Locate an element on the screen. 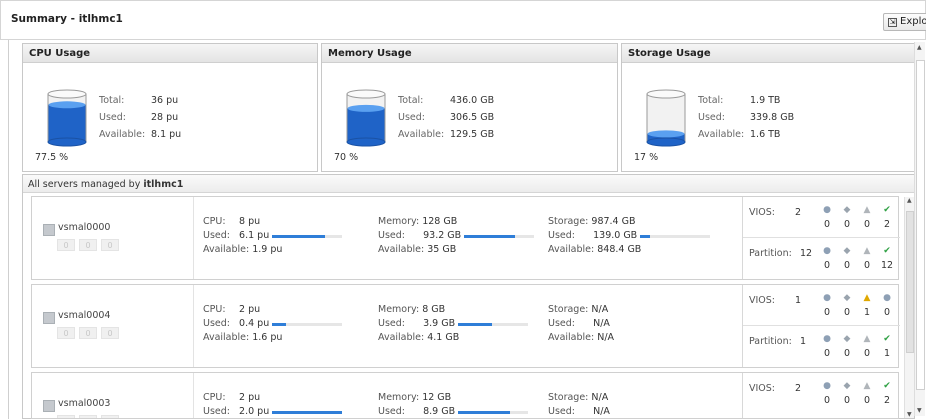 The width and height of the screenshot is (926, 419). storage-used-value: 139.0 GB is located at coordinates (615, 235).